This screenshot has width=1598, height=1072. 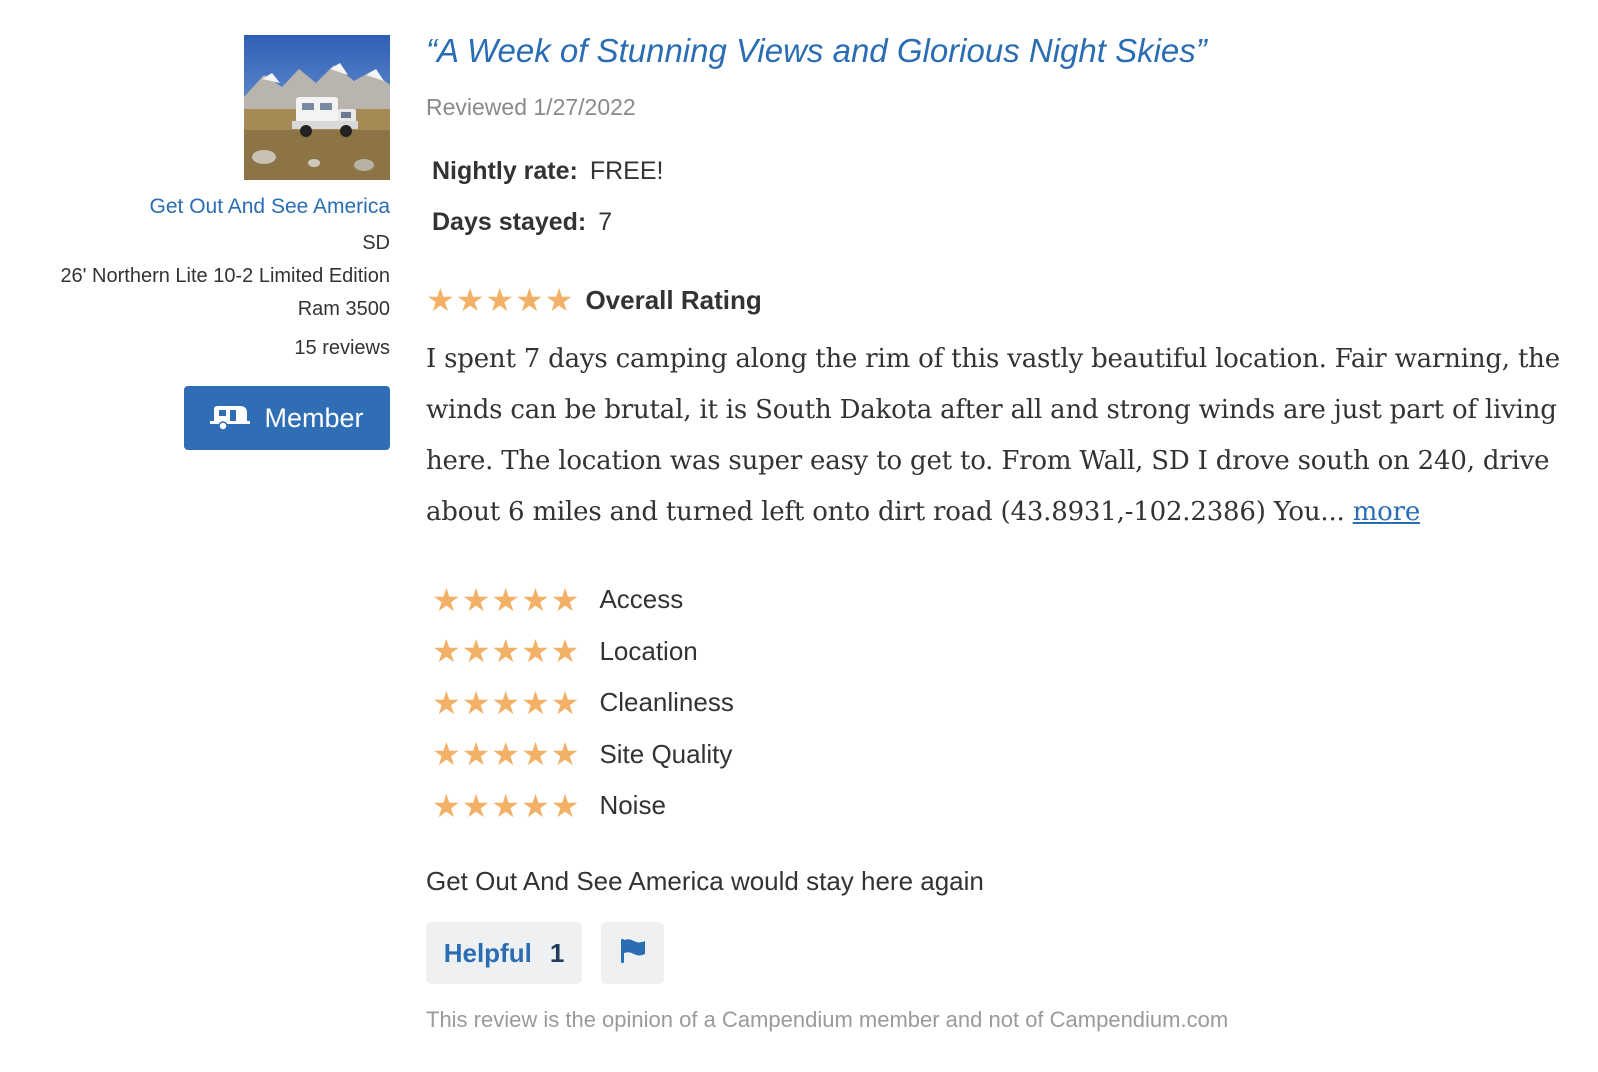 What do you see at coordinates (666, 753) in the screenshot?
I see `sub-rating-label: Site Quality` at bounding box center [666, 753].